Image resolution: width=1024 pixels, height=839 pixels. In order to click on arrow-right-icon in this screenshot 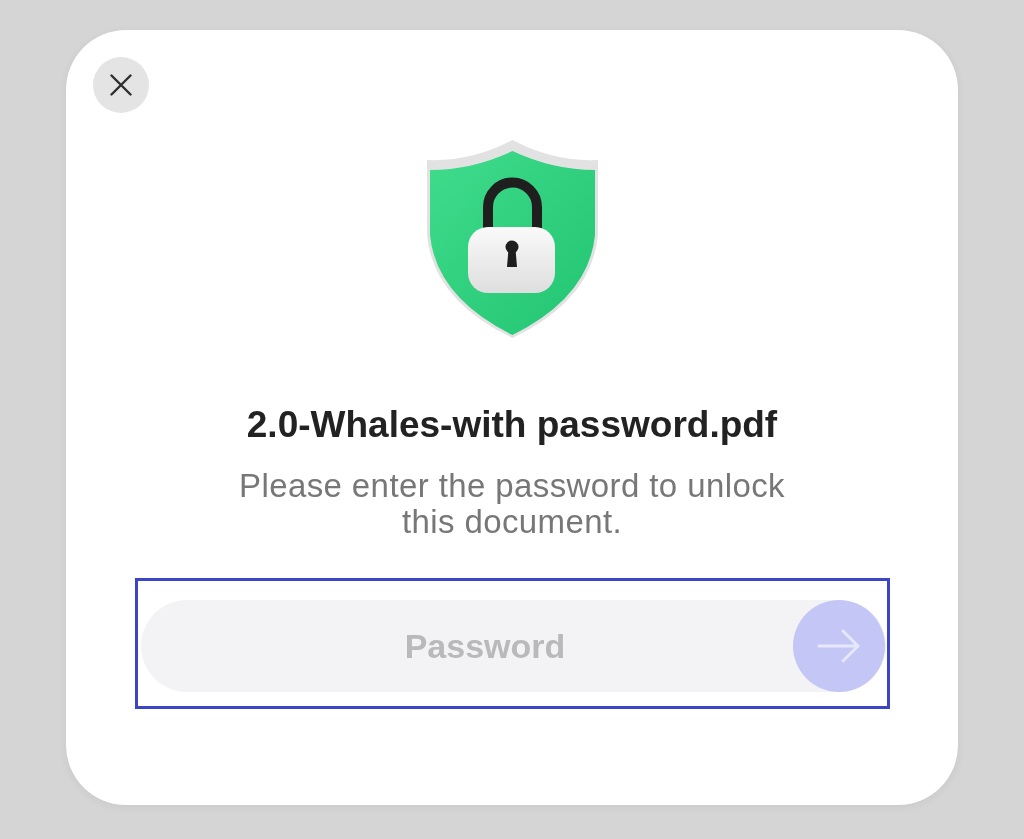, I will do `click(838, 646)`.